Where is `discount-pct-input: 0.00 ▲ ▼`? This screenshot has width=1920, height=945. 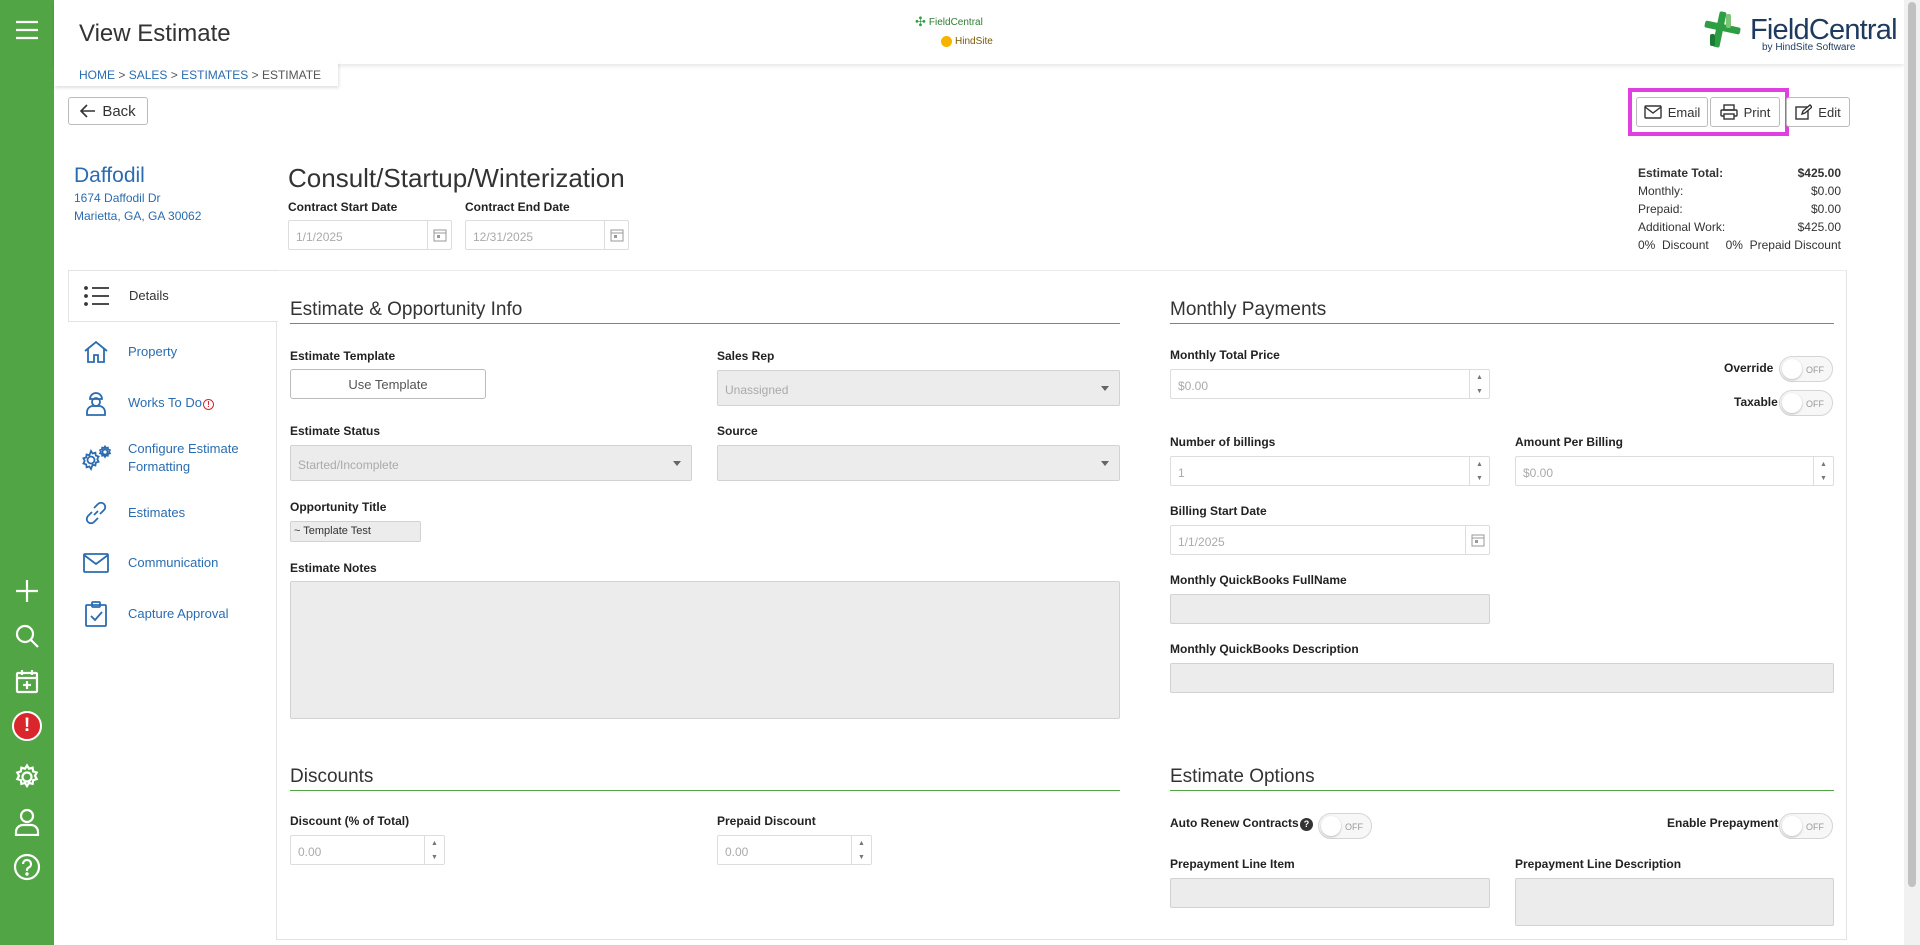 discount-pct-input: 0.00 ▲ ▼ is located at coordinates (367, 850).